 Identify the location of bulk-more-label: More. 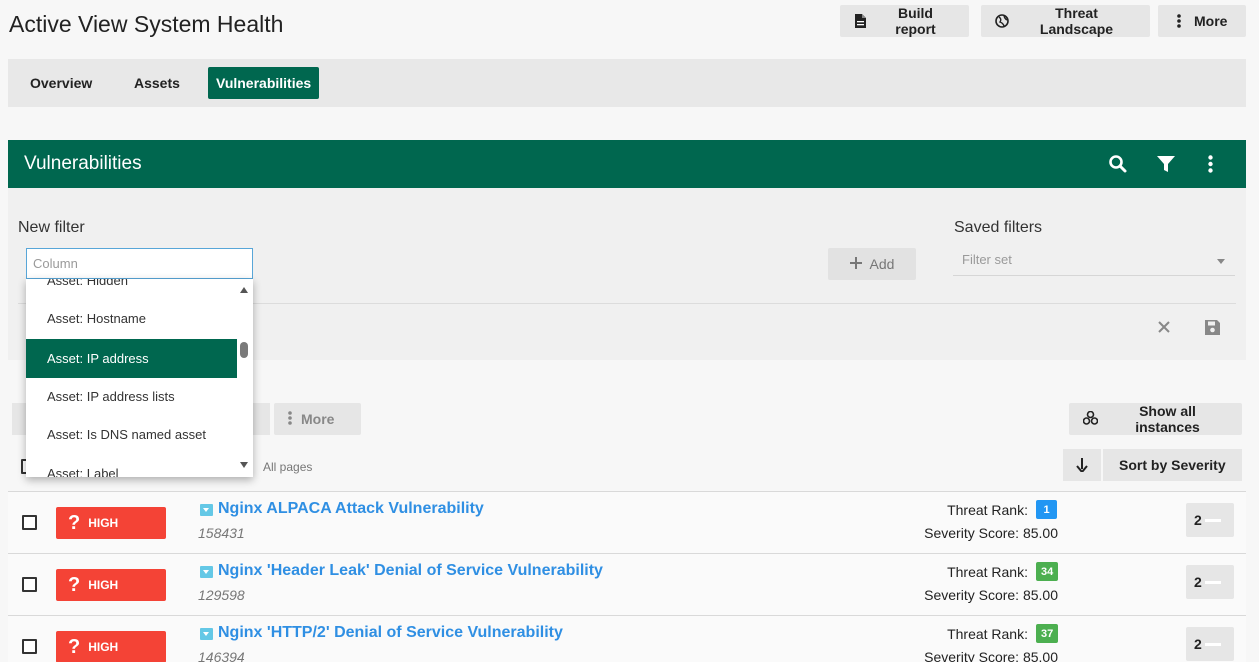
(318, 419).